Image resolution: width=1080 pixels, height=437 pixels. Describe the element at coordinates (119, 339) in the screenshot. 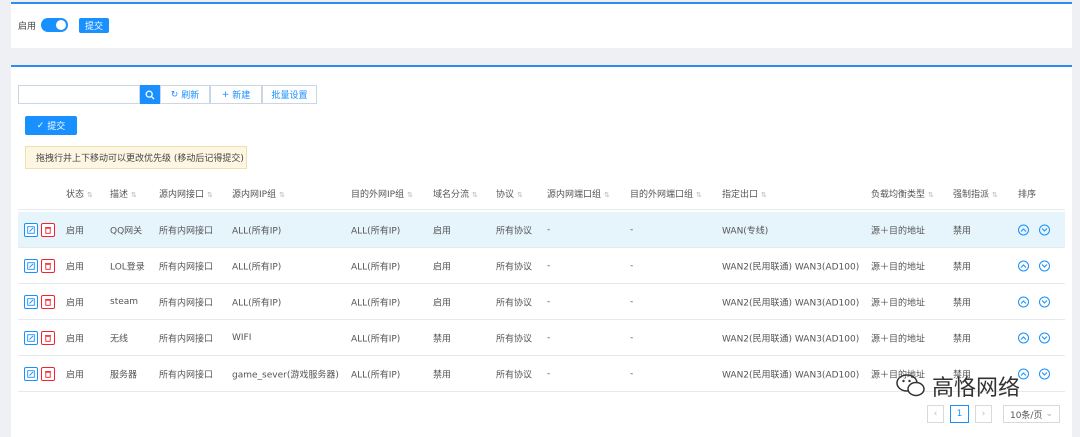

I see `cell-desc: 无线` at that location.